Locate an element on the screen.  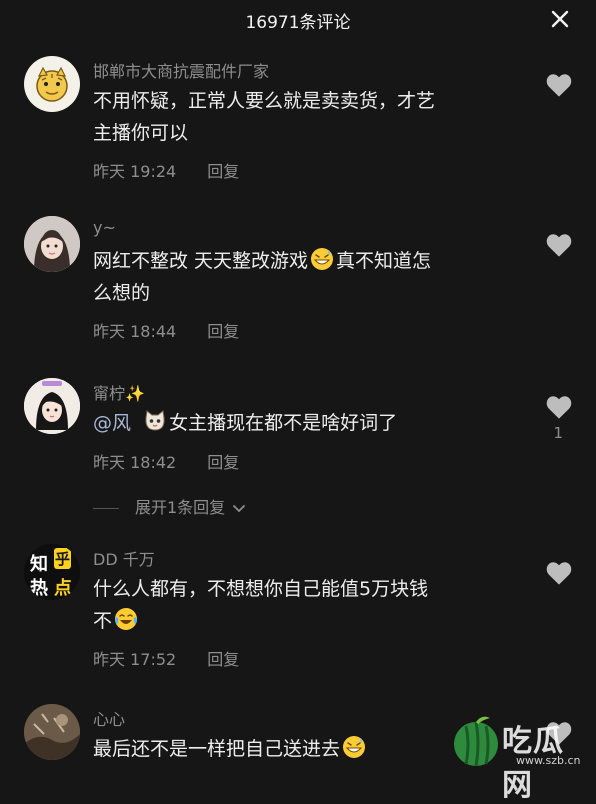
comment-text-line: @风 女主播现在都不是啥好词了 is located at coordinates (305, 423).